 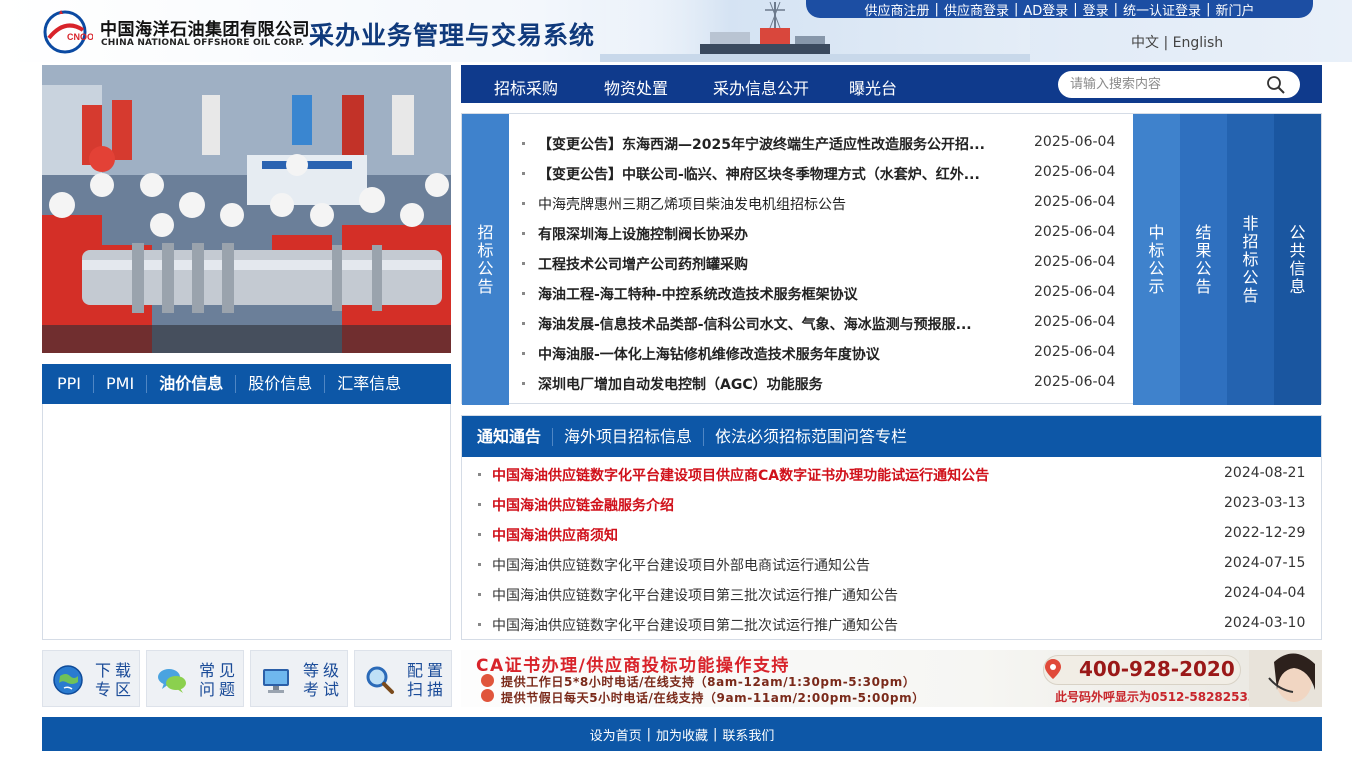 What do you see at coordinates (452, 35) in the screenshot?
I see `system-title: 采办业务管理与交易系统` at bounding box center [452, 35].